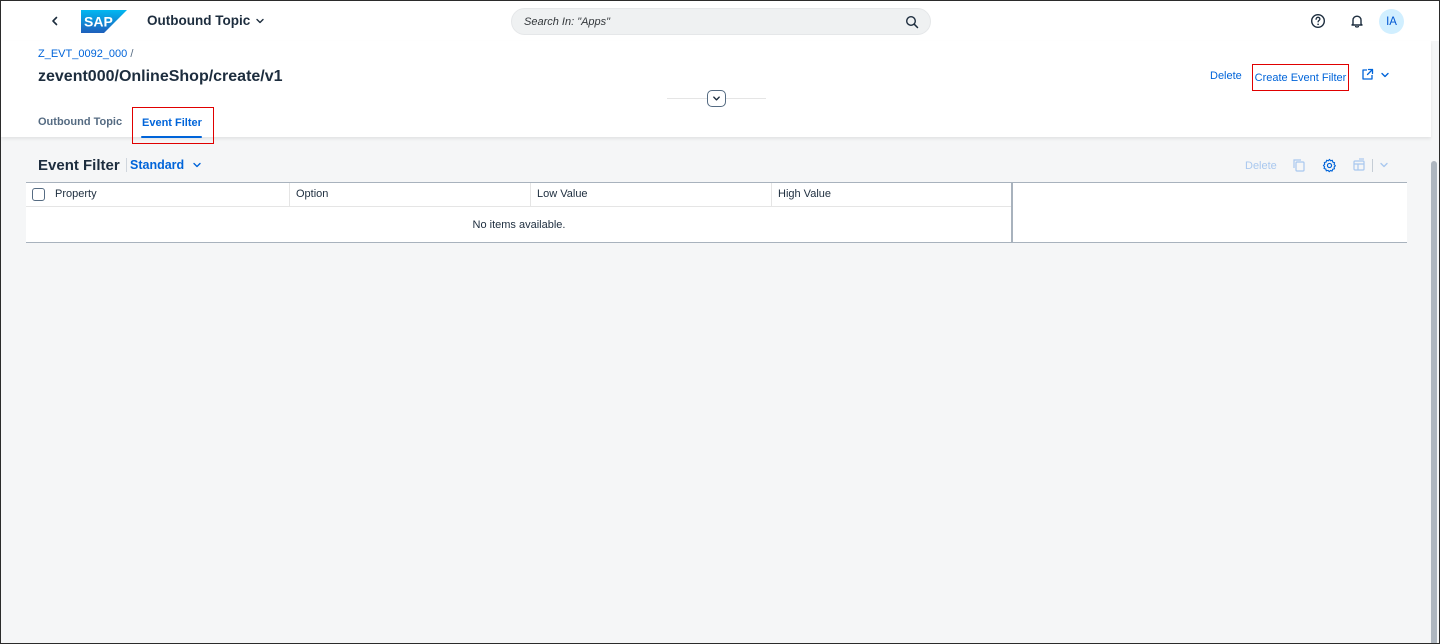  Describe the element at coordinates (1368, 74) in the screenshot. I see `share-icon` at that location.